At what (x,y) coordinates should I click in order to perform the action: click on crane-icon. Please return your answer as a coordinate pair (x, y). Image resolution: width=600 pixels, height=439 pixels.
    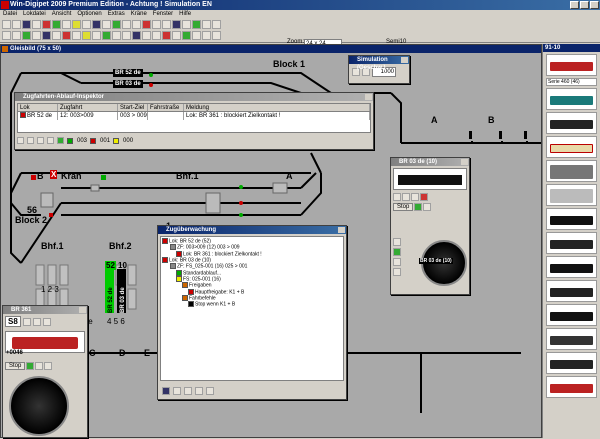
    Looking at the image, I should click on (56, 35).